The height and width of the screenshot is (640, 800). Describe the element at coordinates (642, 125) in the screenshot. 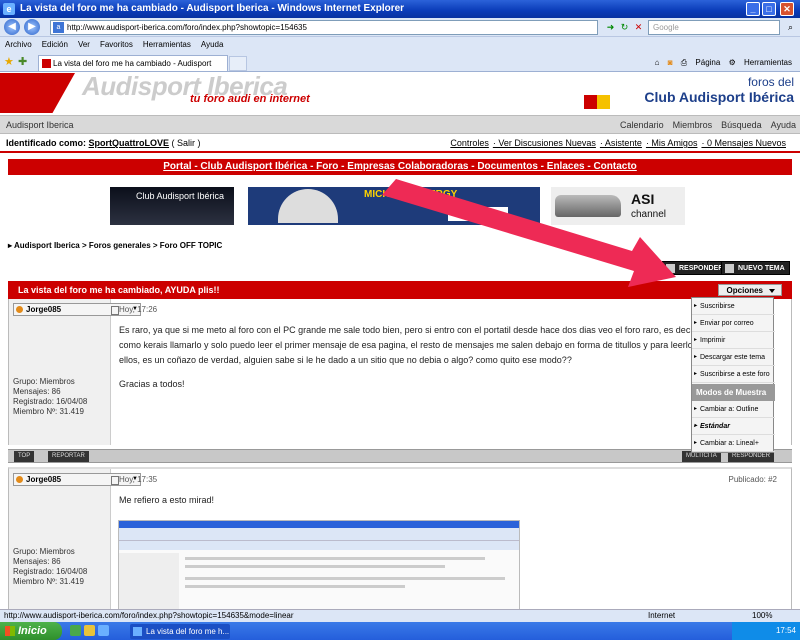

I see `nav-calendario: Calendario` at that location.